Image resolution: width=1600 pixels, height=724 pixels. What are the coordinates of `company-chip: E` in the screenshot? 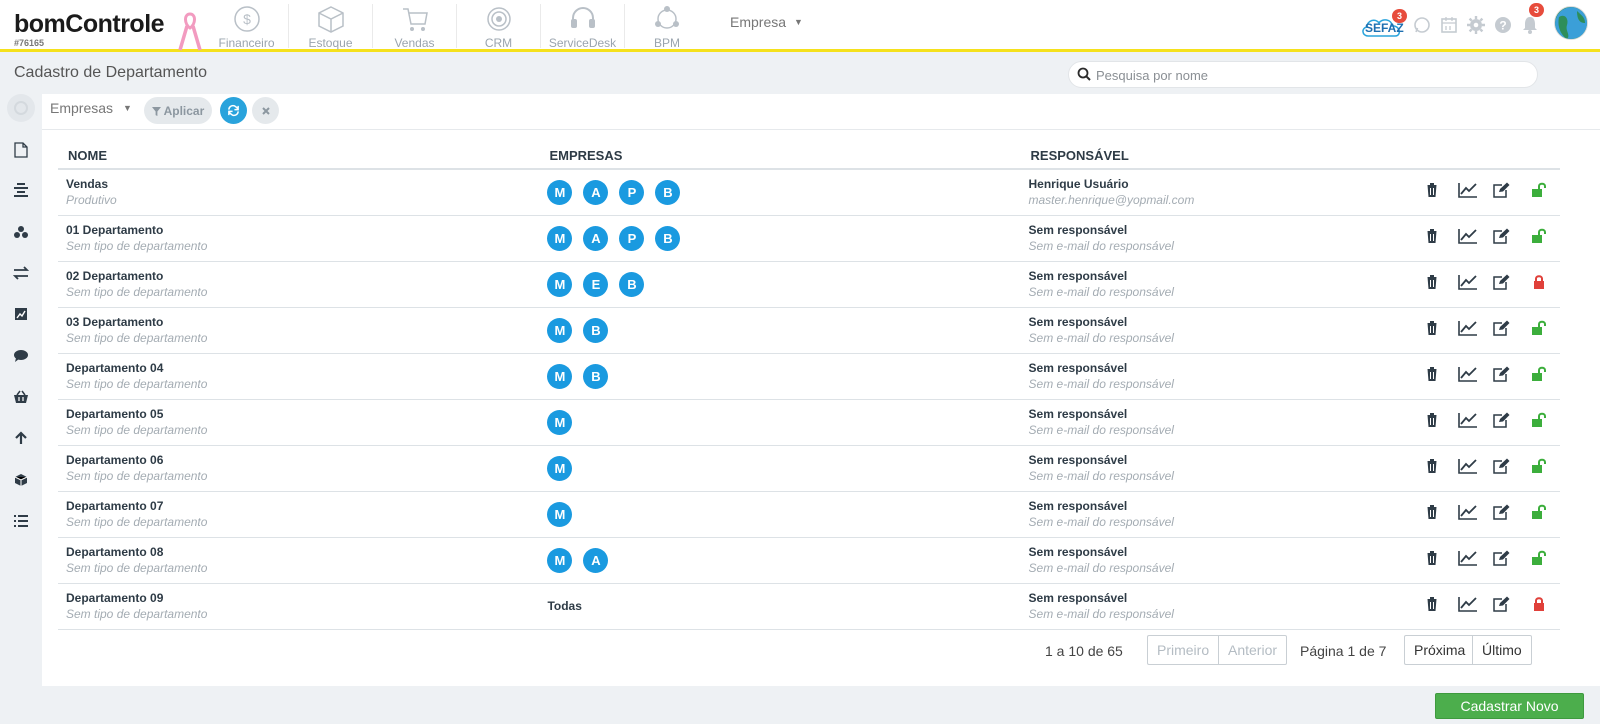 It's located at (596, 284).